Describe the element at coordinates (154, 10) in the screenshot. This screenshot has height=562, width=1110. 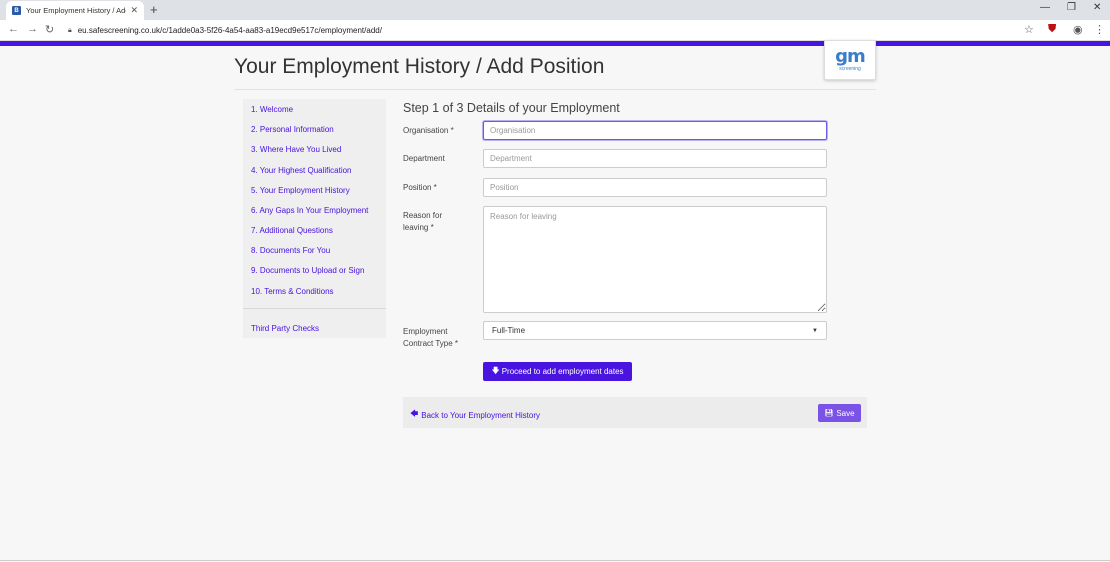
I see `new-tab-icon: +` at that location.